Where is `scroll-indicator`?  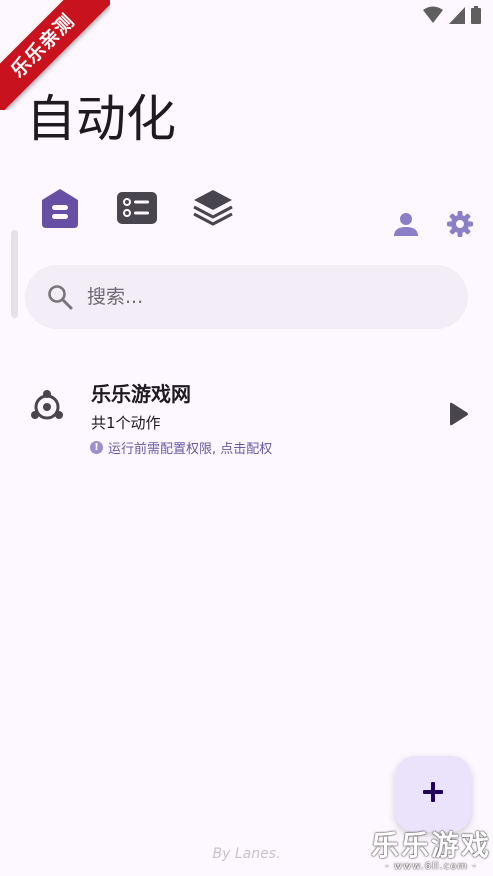 scroll-indicator is located at coordinates (14, 274).